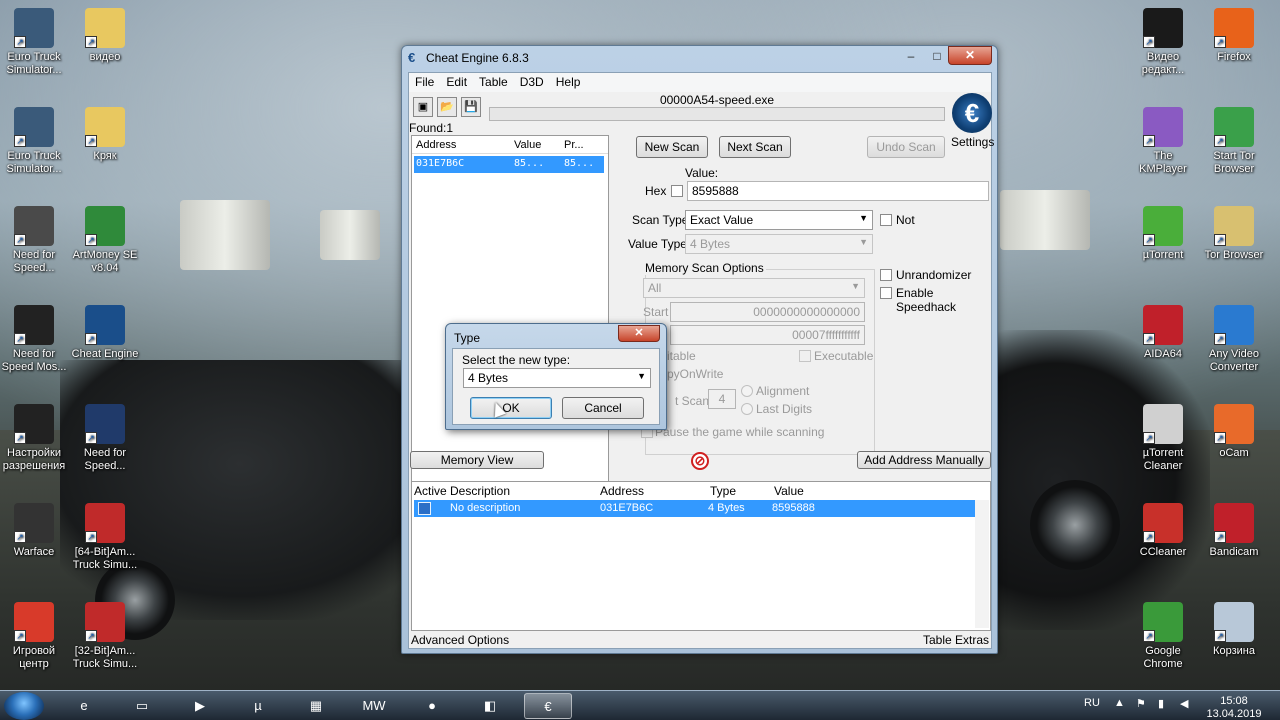 This screenshot has width=1280, height=720. Describe the element at coordinates (970, 55) in the screenshot. I see `close-button: ✕` at that location.